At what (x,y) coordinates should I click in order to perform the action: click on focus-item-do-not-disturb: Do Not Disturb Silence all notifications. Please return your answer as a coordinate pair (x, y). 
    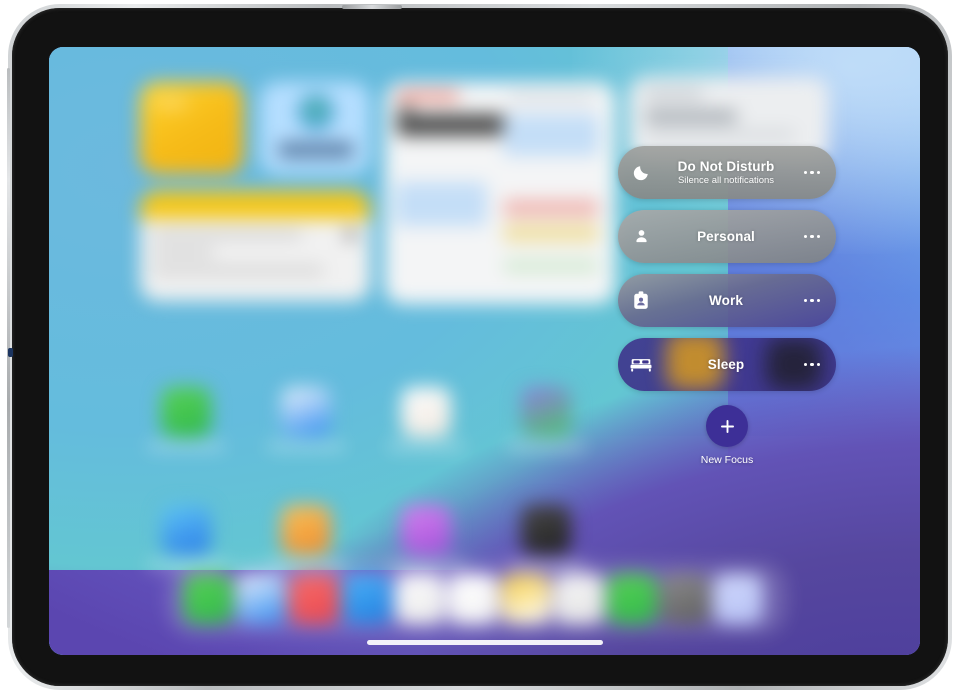
    Looking at the image, I should click on (727, 172).